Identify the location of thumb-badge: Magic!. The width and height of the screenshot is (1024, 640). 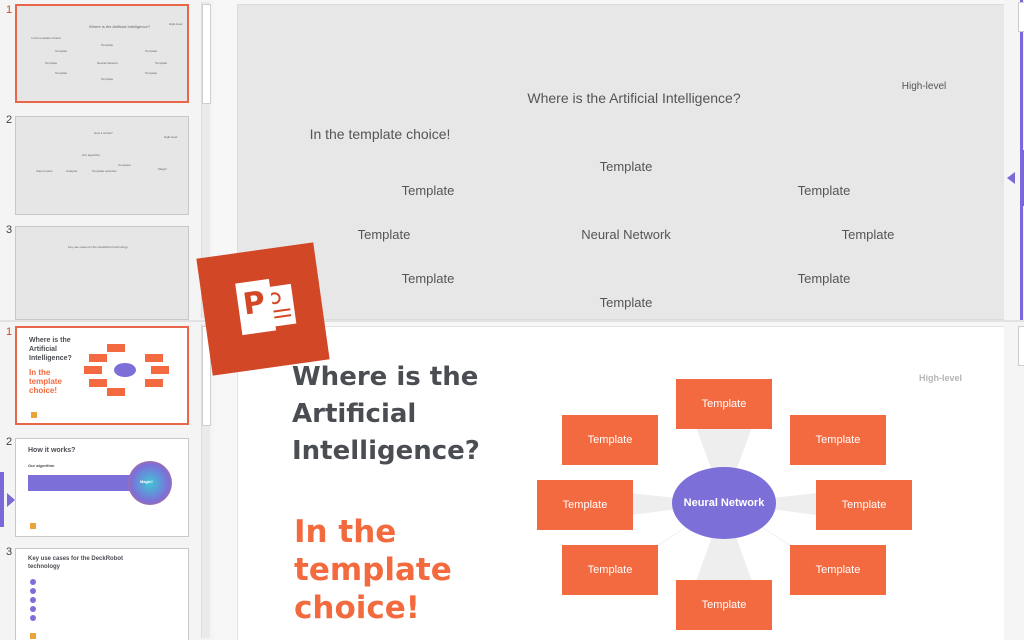
(146, 481).